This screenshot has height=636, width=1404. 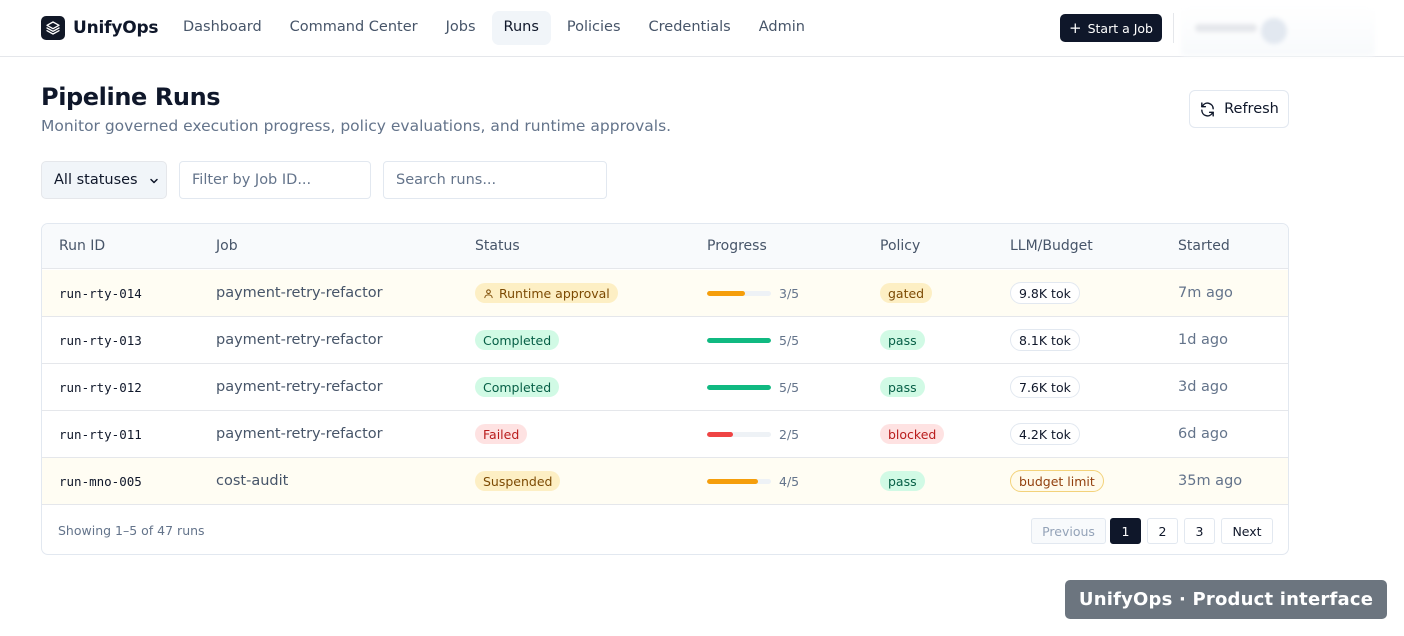 What do you see at coordinates (354, 28) in the screenshot?
I see `nav-command-center: Command Center` at bounding box center [354, 28].